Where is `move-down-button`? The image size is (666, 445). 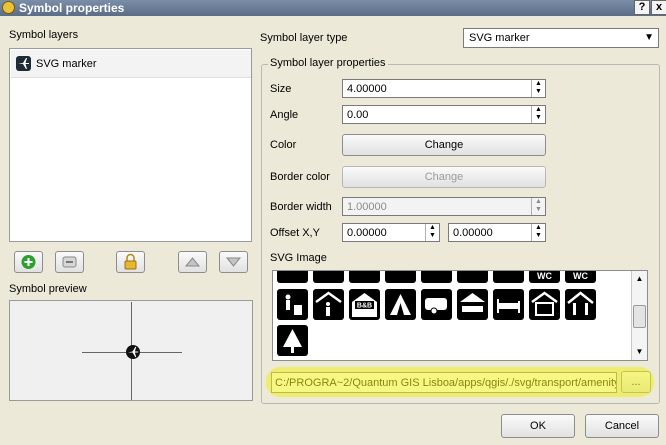 move-down-button is located at coordinates (233, 262).